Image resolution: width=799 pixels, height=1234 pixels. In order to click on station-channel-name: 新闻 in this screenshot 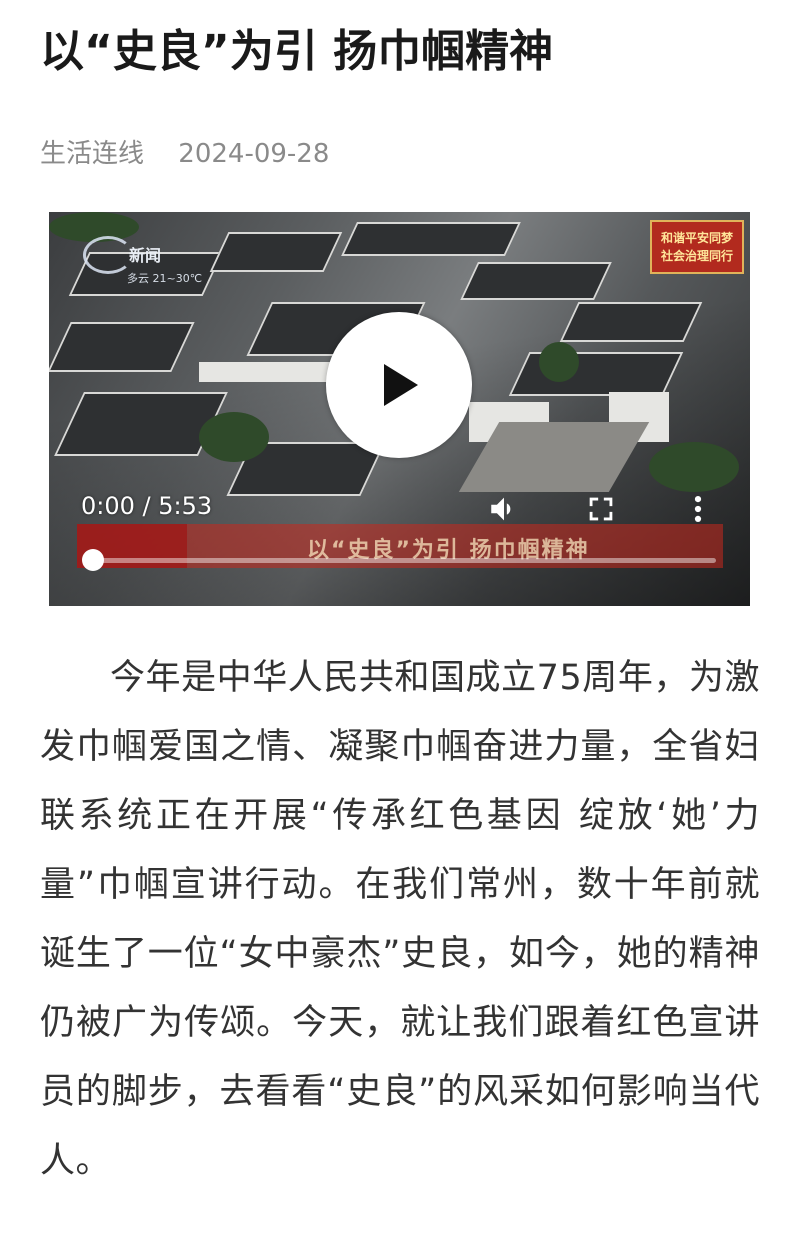, I will do `click(145, 255)`.